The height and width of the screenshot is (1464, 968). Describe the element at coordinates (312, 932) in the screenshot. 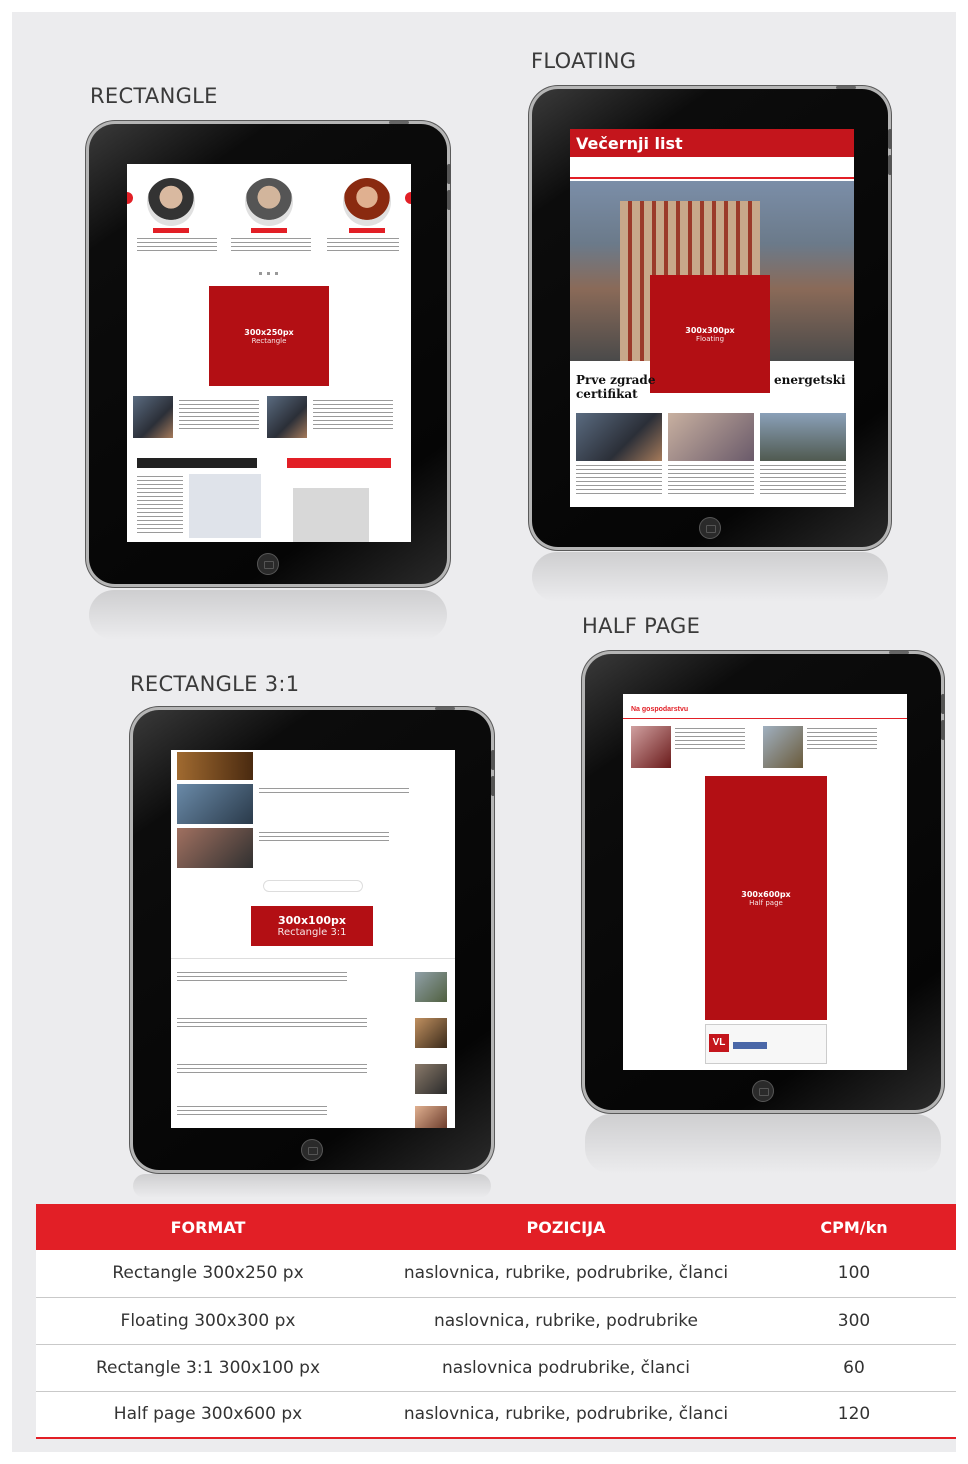

I see `ad-format-name: Rectangle 3:1` at that location.